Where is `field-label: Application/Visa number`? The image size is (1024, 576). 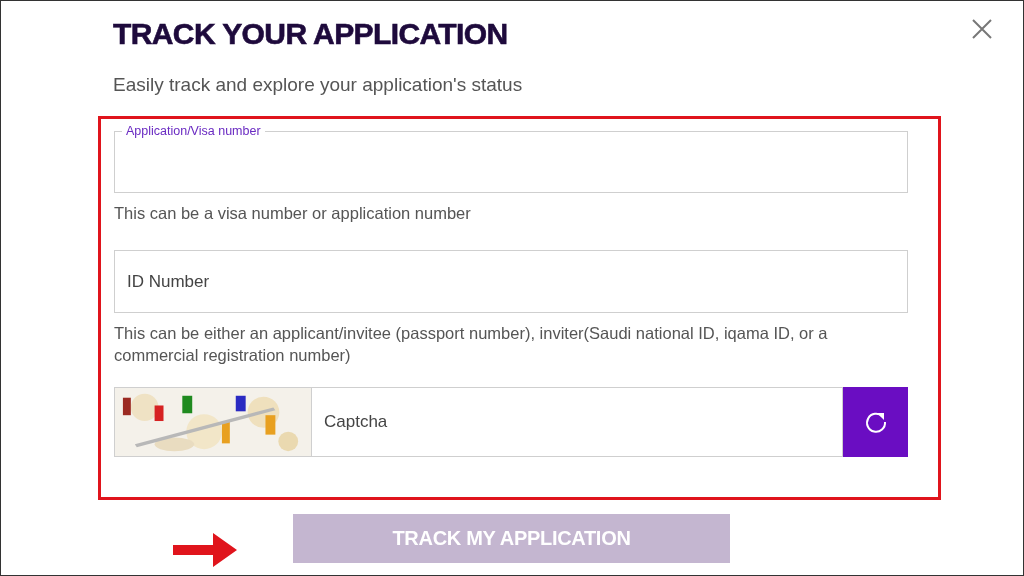 field-label: Application/Visa number is located at coordinates (193, 131).